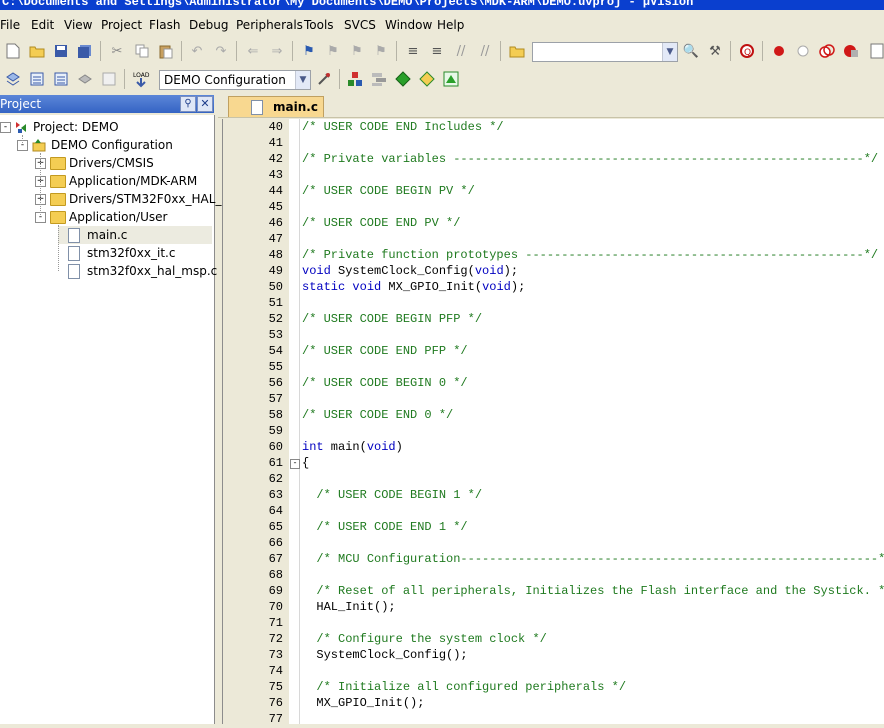  What do you see at coordinates (309, 51) in the screenshot?
I see `bookmark-toggle-icon: ⚑` at bounding box center [309, 51].